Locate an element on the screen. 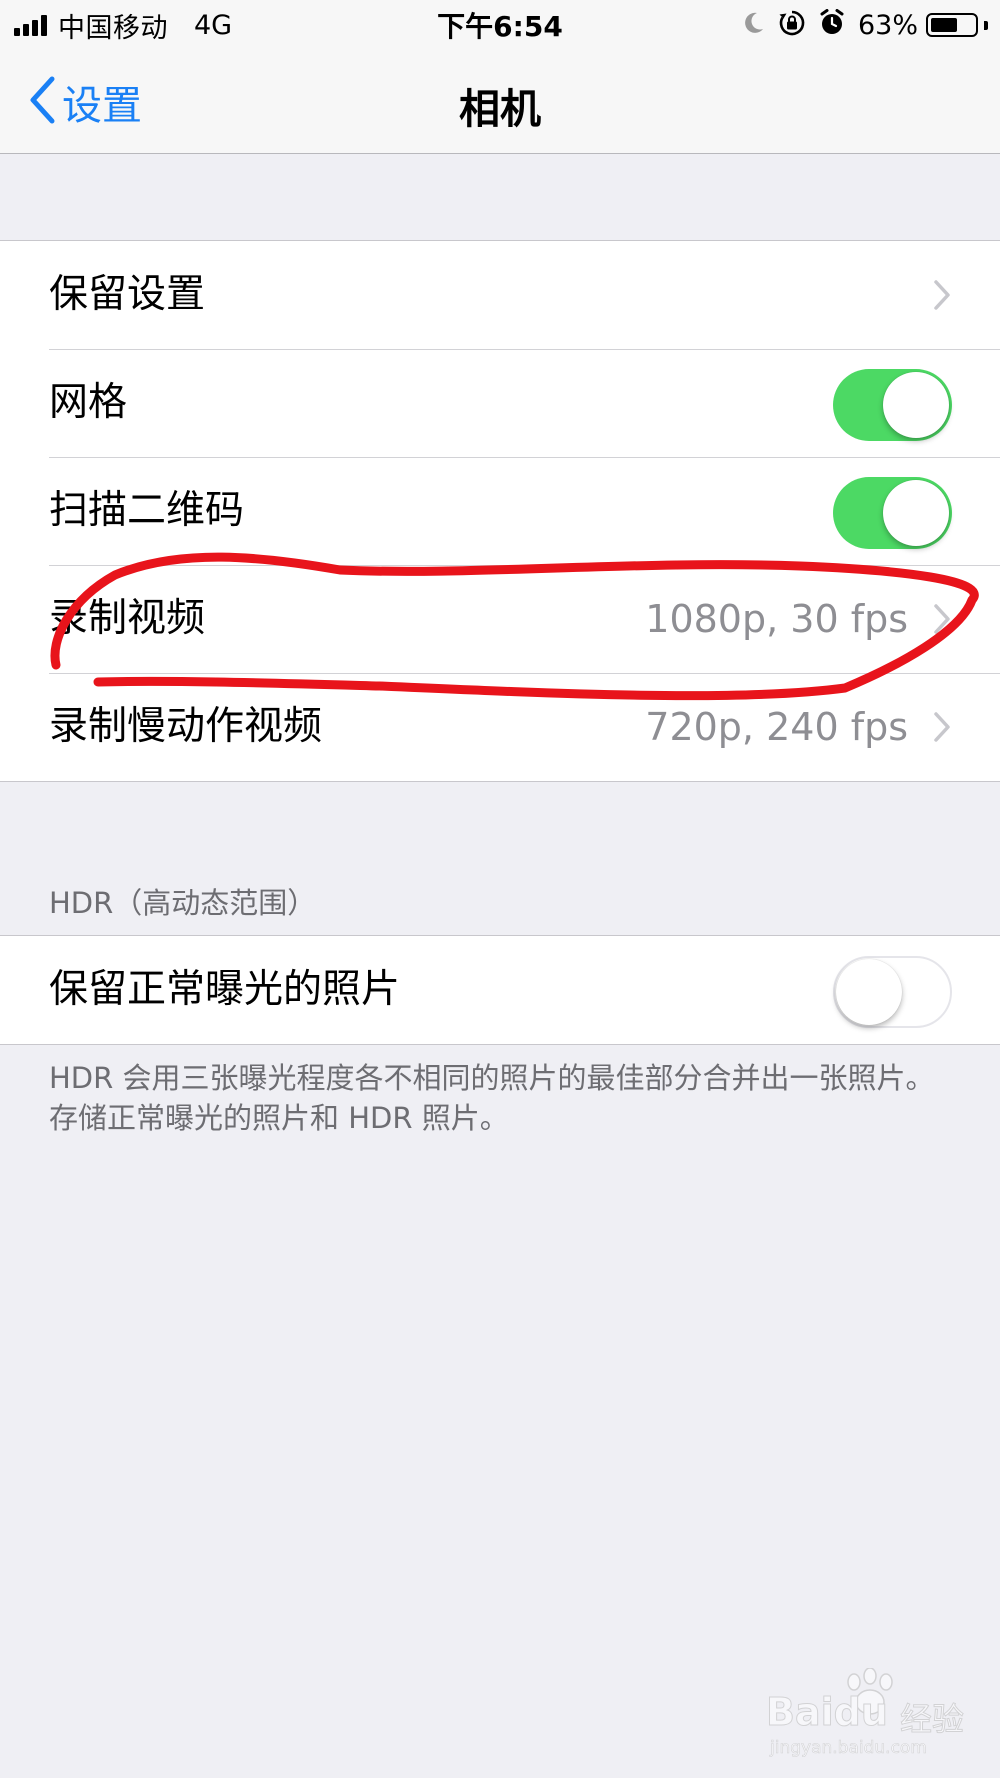  battery-fill is located at coordinates (944, 25).